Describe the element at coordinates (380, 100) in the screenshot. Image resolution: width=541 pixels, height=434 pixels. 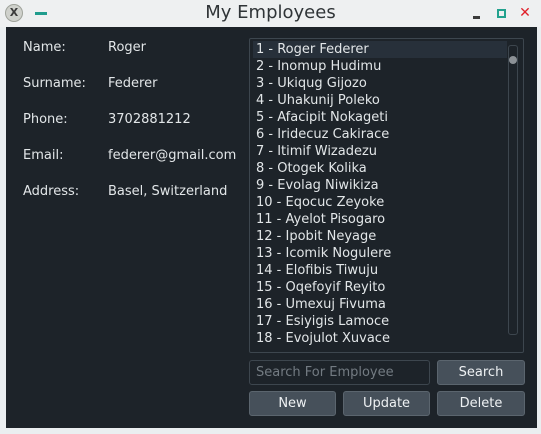
I see `list-item: 4 - Uhakunij Poleko` at that location.